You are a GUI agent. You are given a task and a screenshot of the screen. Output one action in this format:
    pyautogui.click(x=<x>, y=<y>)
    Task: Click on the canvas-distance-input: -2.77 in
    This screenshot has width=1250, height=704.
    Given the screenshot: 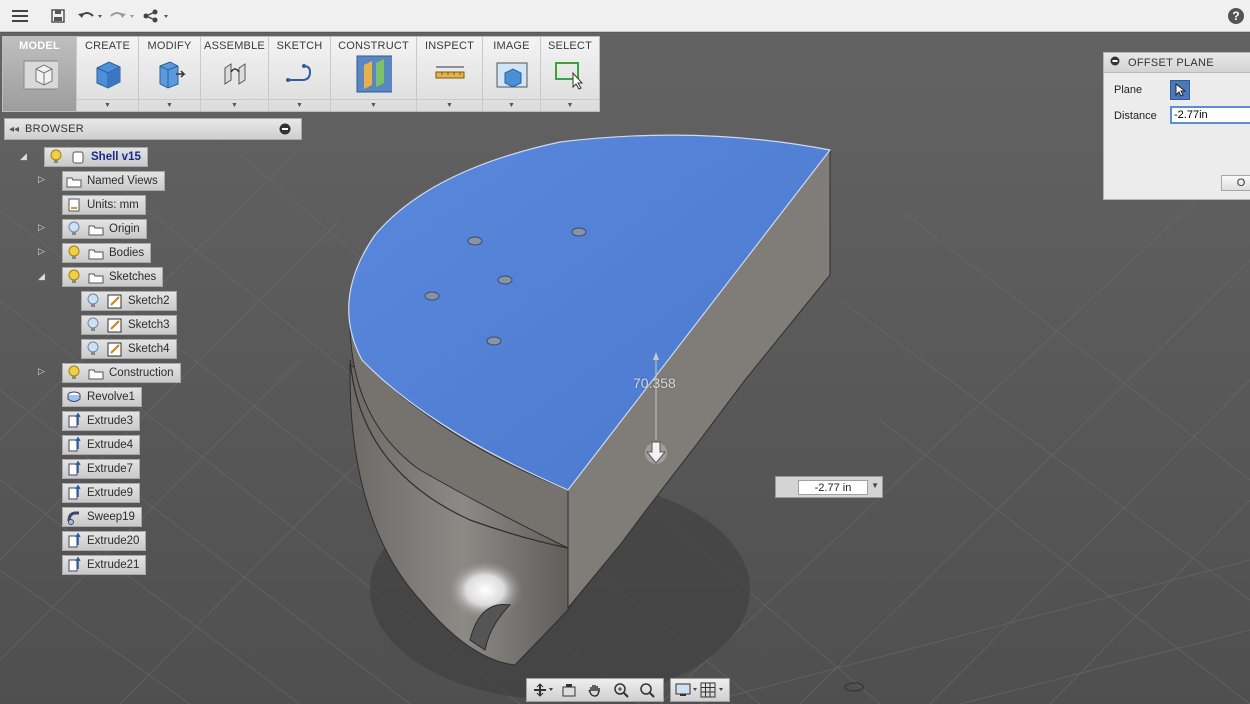 What is the action you would take?
    pyautogui.click(x=833, y=487)
    